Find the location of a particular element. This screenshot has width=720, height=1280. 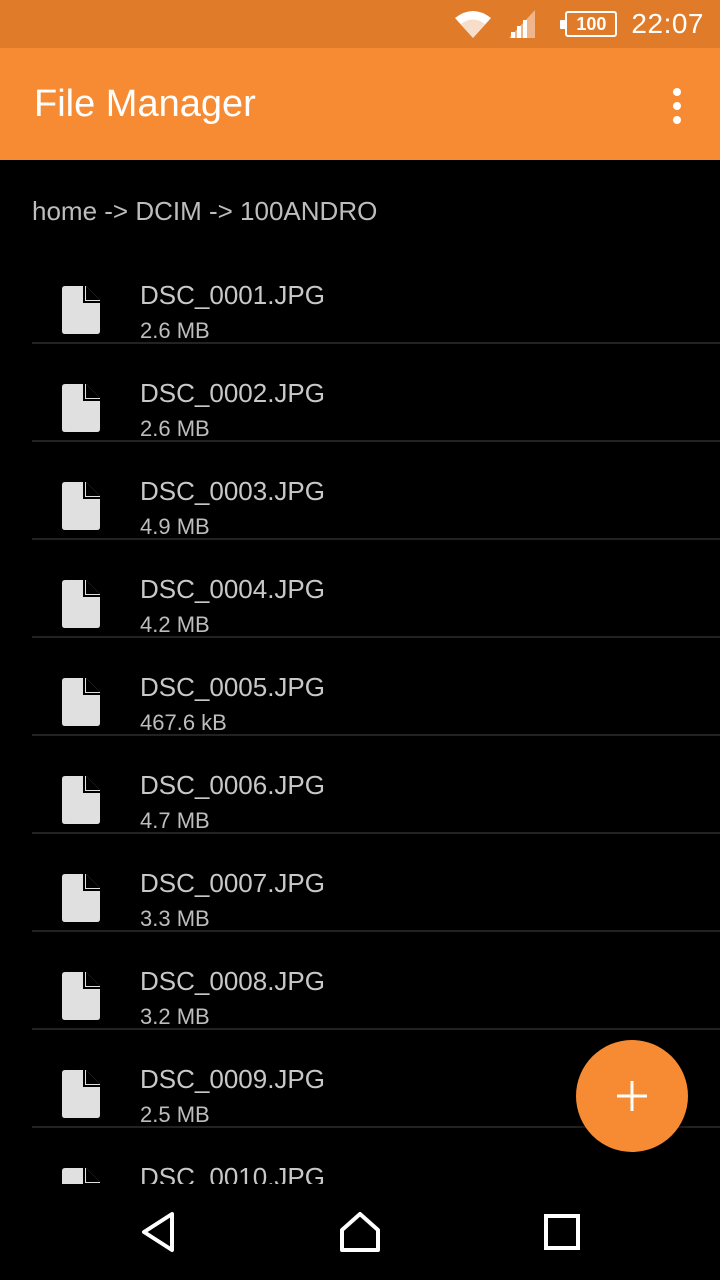

overflow-menu-icon is located at coordinates (677, 106).